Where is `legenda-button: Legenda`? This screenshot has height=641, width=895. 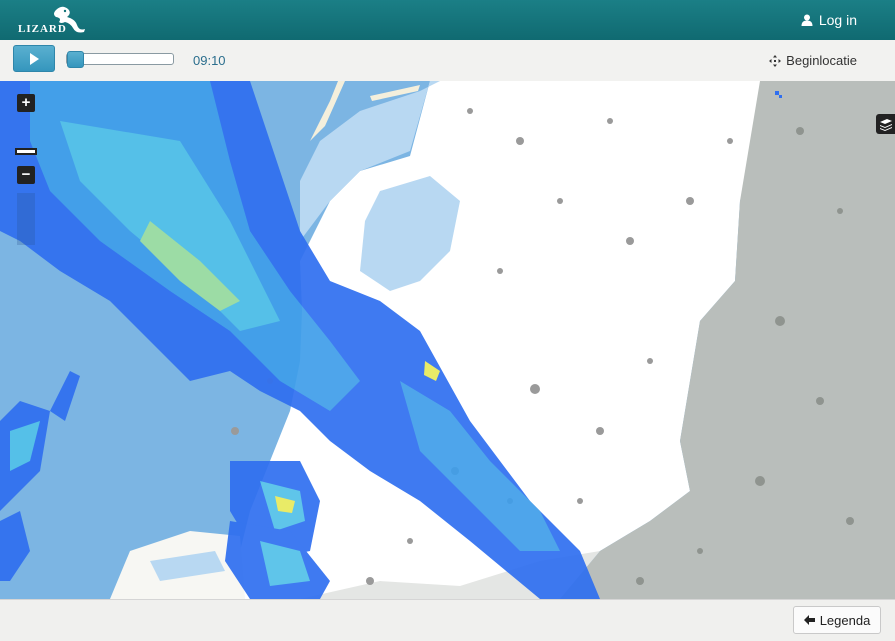 legenda-button: Legenda is located at coordinates (837, 620).